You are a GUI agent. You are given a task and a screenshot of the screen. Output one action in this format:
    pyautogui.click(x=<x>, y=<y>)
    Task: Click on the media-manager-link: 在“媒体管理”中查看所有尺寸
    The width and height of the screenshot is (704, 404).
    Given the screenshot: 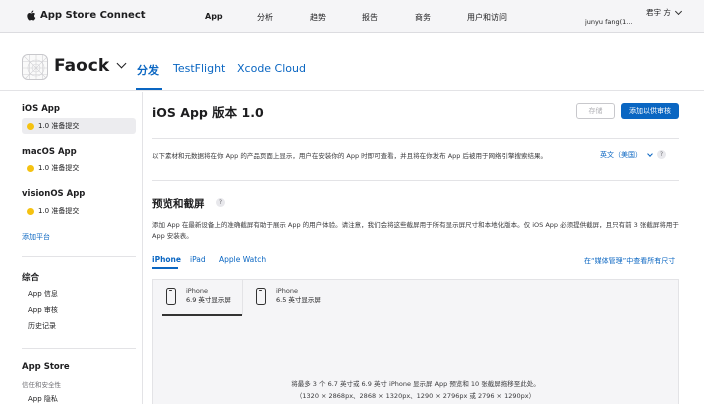 What is the action you would take?
    pyautogui.click(x=629, y=261)
    